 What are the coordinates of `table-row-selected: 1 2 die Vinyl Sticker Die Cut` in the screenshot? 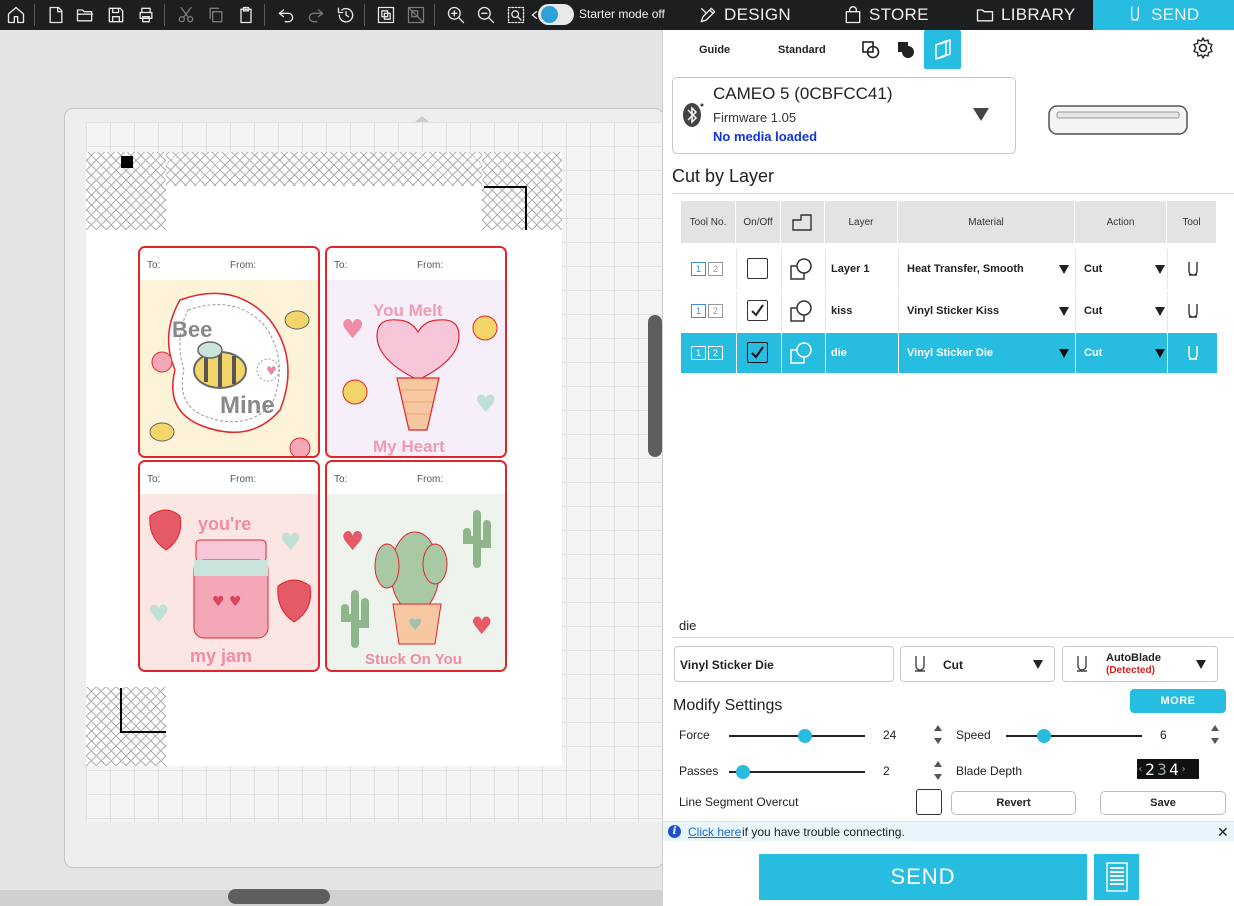 It's located at (949, 353).